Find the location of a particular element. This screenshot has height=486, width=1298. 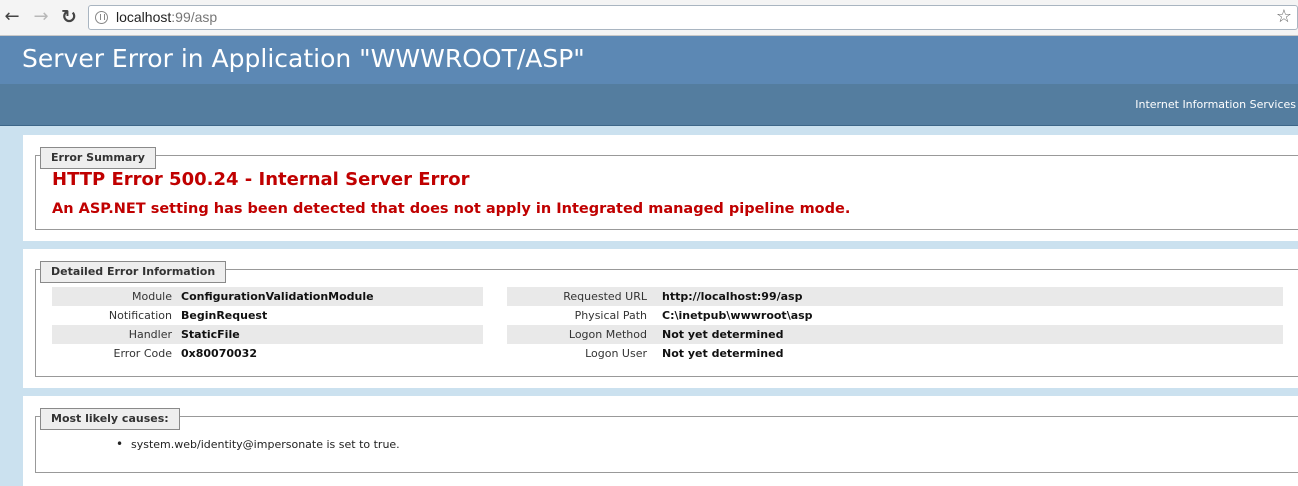

table-row: Module ConfigurationValidationModule is located at coordinates (267, 296).